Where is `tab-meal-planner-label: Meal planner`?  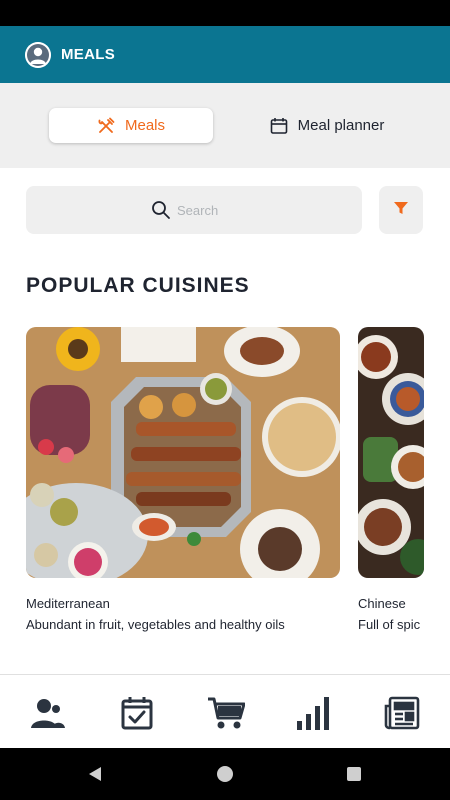
tab-meal-planner-label: Meal planner is located at coordinates (341, 125).